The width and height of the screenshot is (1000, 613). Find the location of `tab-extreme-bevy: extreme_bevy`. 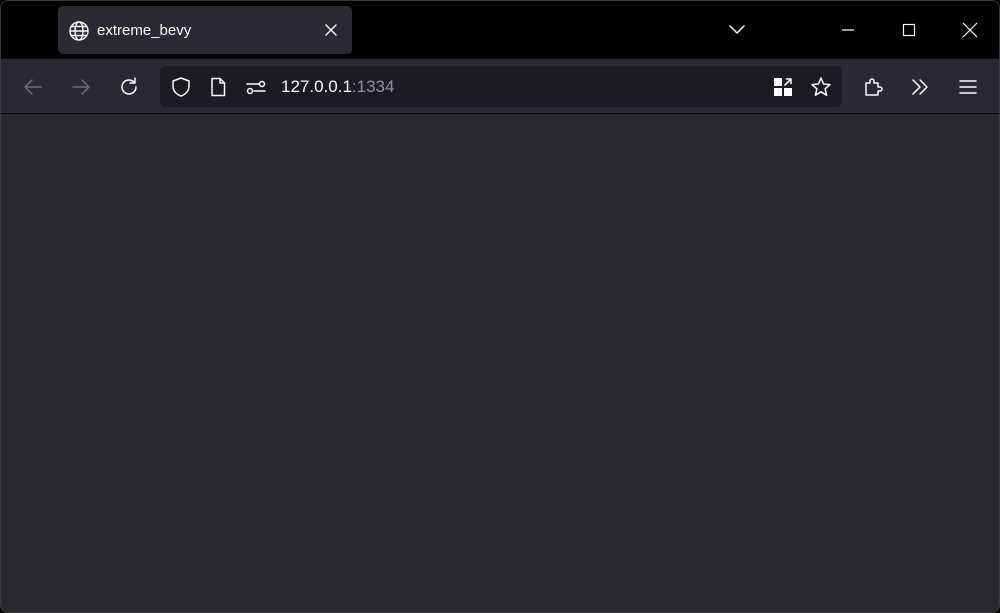

tab-extreme-bevy: extreme_bevy is located at coordinates (205, 30).